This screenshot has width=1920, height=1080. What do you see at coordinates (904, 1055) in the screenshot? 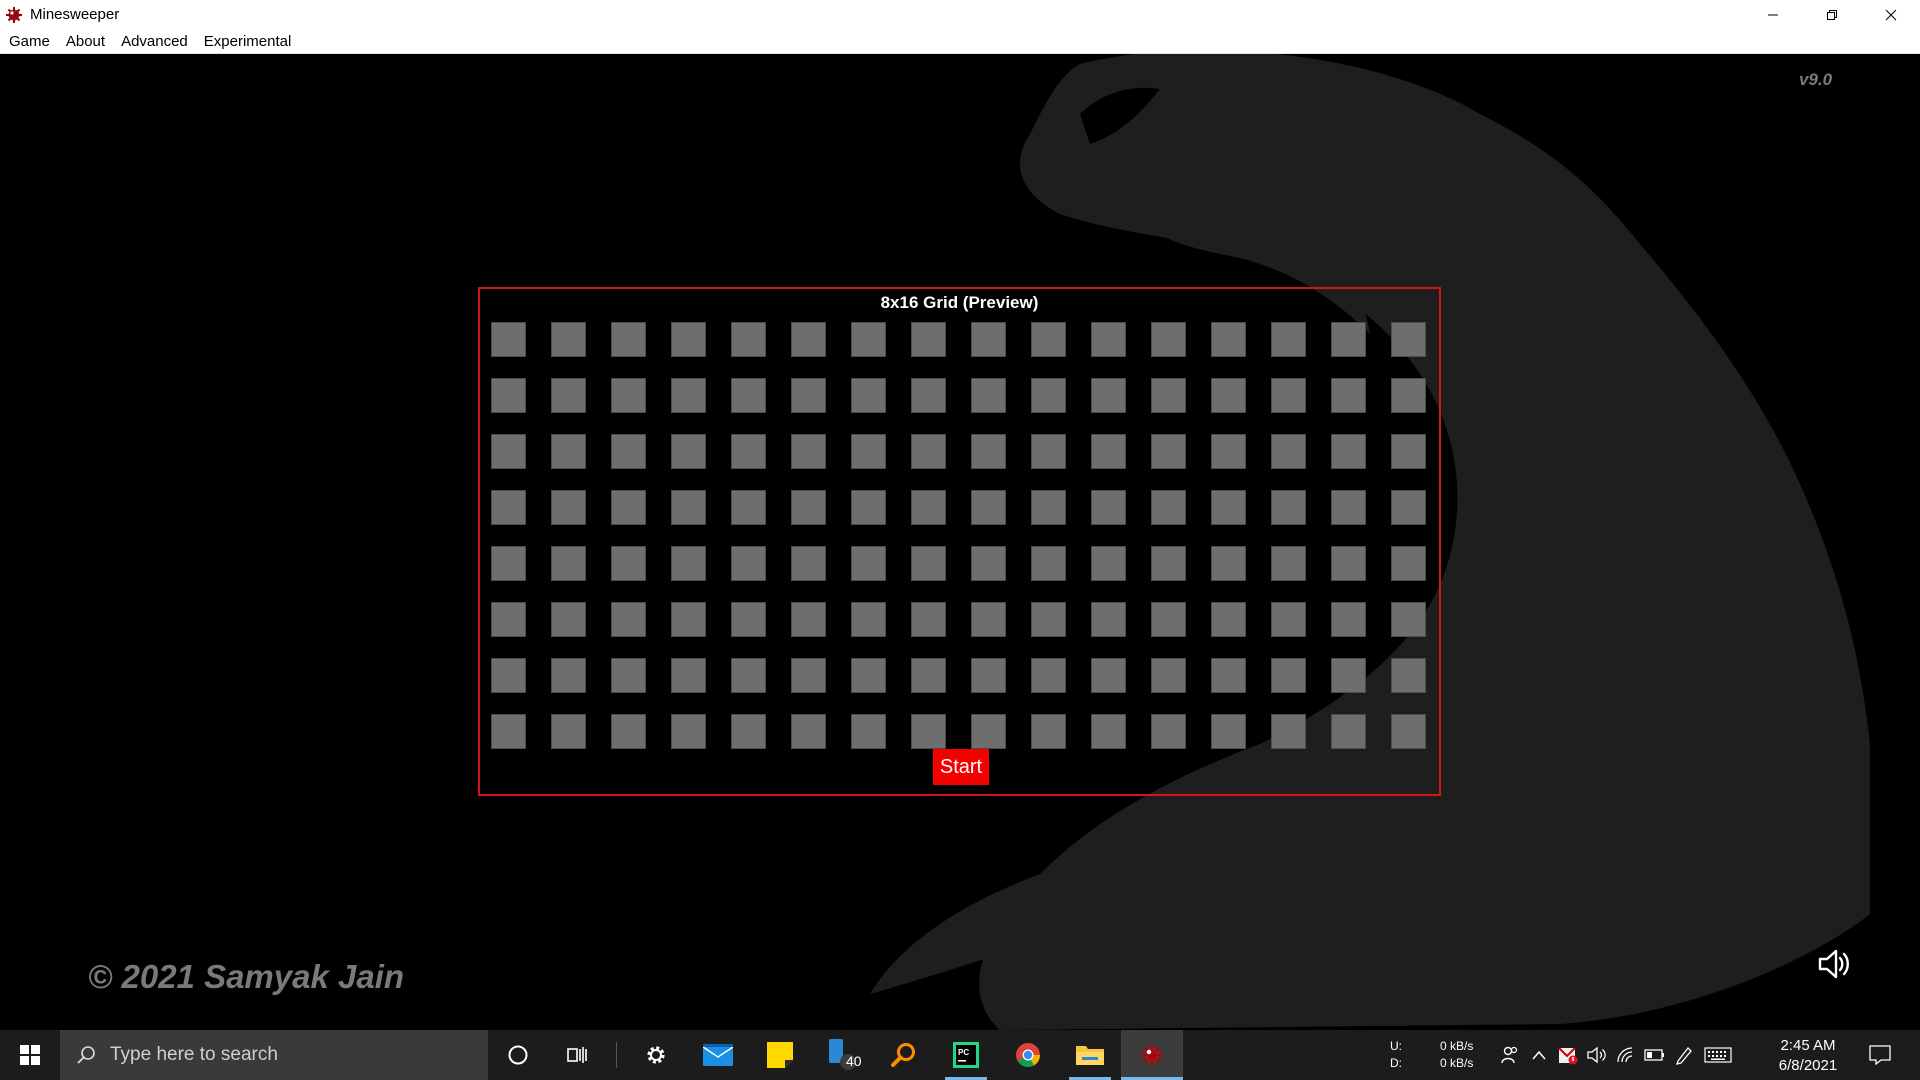
I see `taskbar-search-everything` at bounding box center [904, 1055].